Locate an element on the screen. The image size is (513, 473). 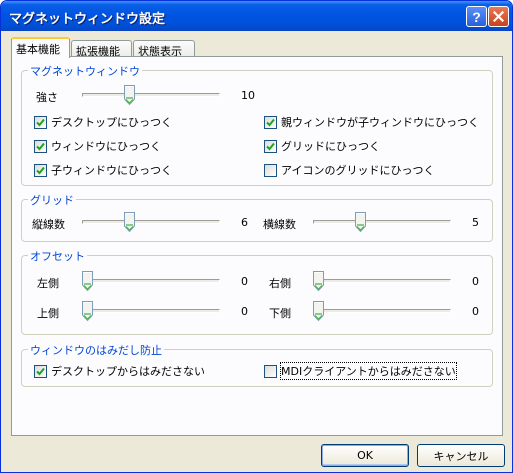
checkbox-snap-window: ウィンドウにひっつく is located at coordinates (97, 146).